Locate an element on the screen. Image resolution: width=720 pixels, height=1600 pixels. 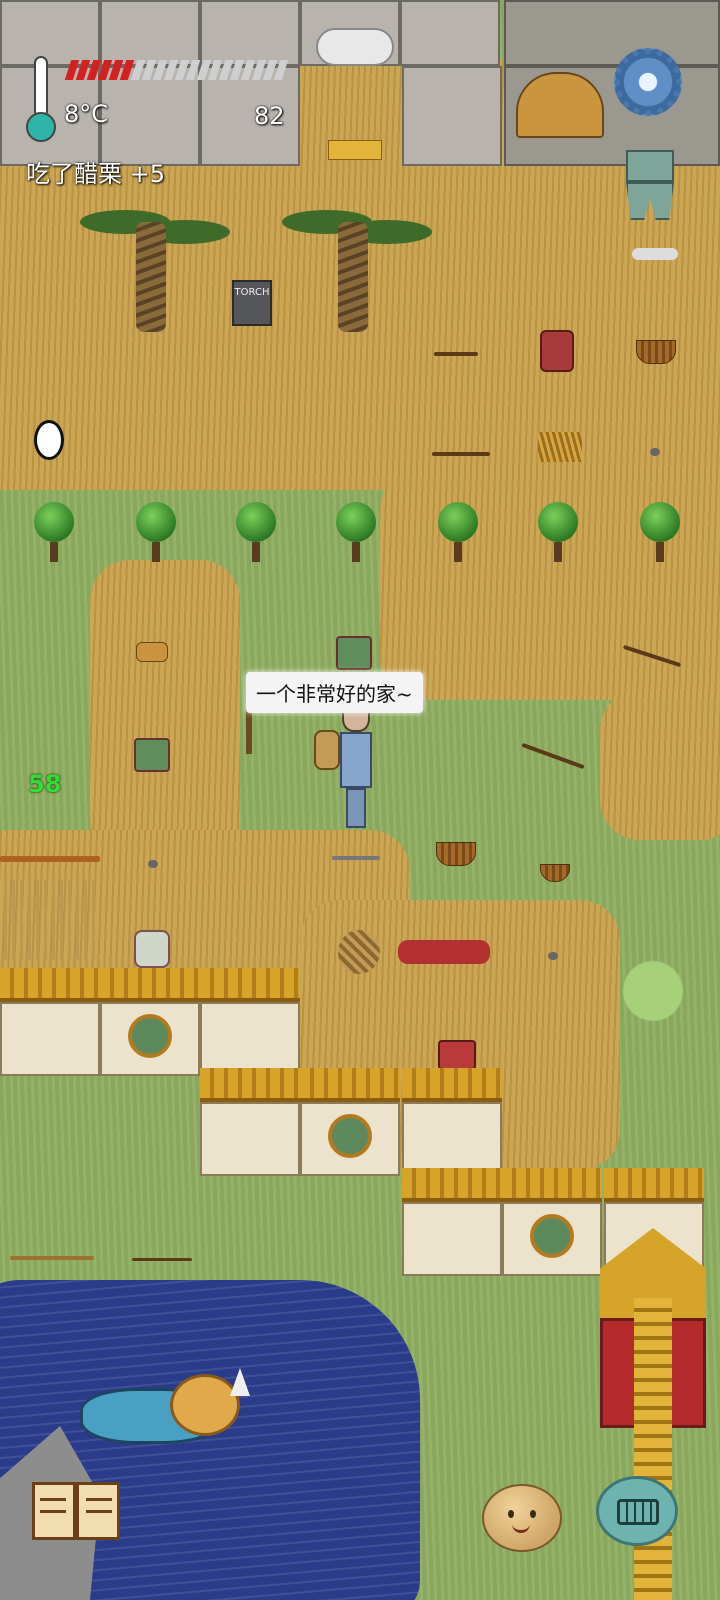
speech-bubble: 一个非常好的家~ is located at coordinates (334, 692).